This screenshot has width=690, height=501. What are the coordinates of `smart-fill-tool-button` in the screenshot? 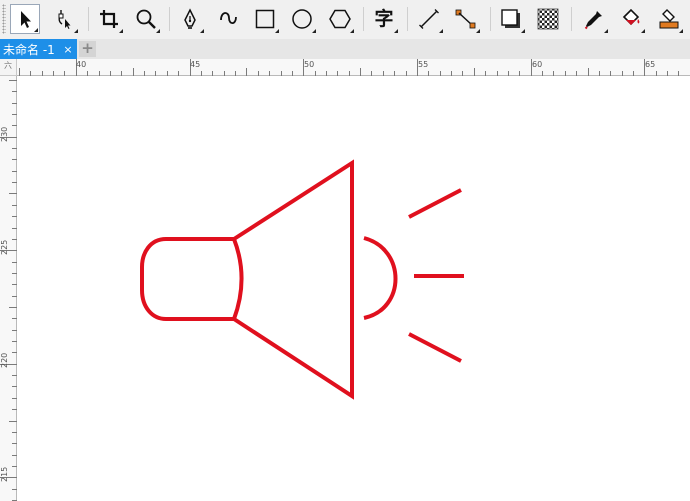 It's located at (669, 19).